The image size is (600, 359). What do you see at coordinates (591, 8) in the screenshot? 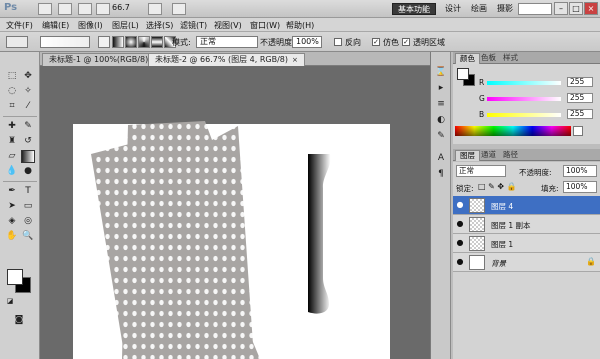
I see `close-button: ×` at bounding box center [591, 8].